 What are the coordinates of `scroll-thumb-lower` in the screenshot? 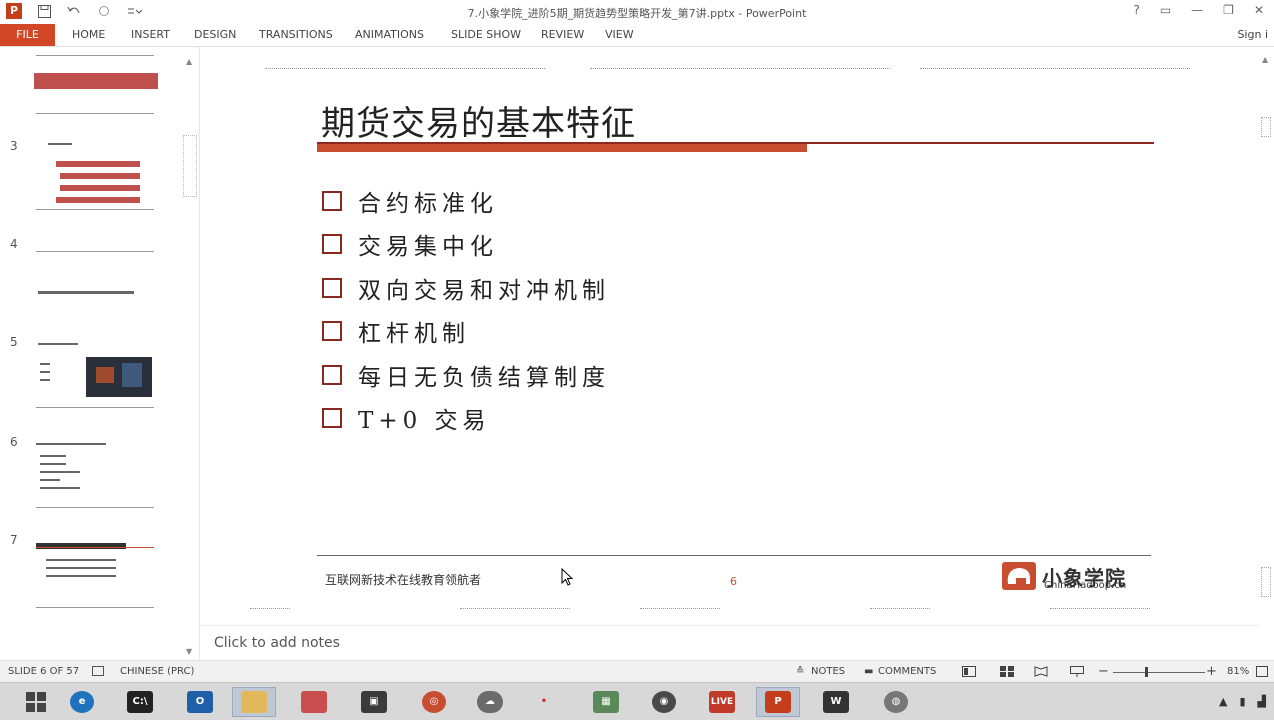 It's located at (1266, 582).